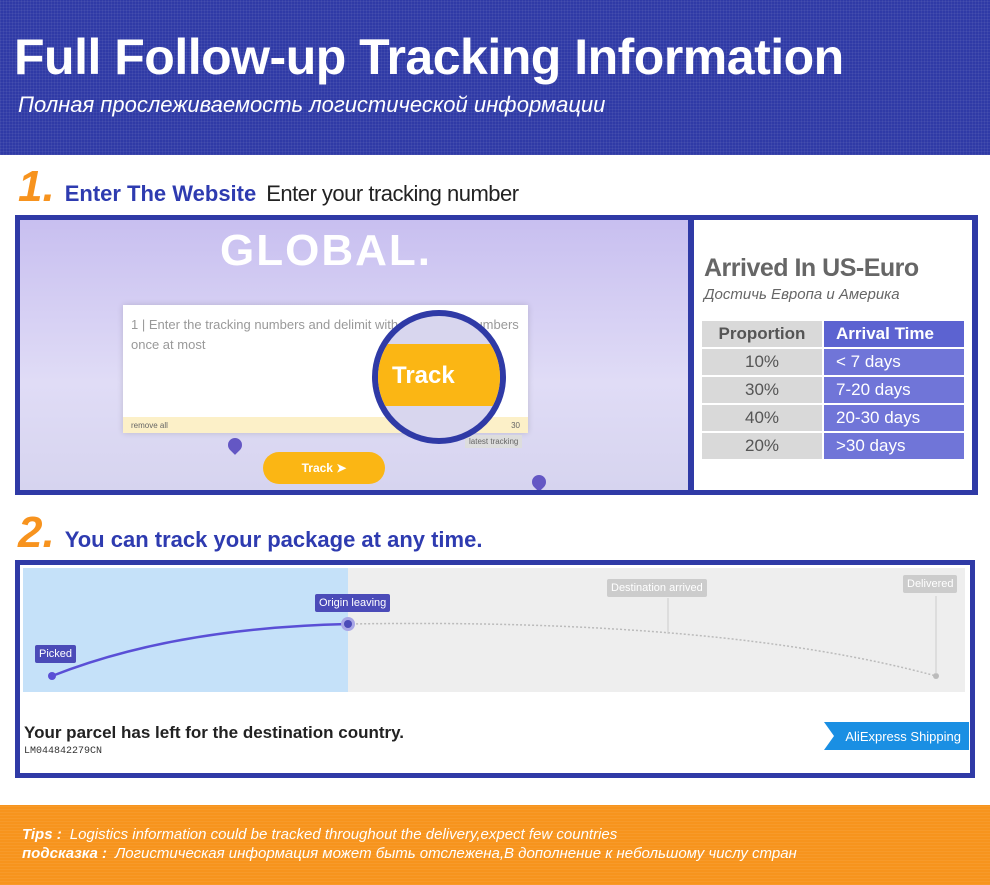 This screenshot has width=990, height=885. Describe the element at coordinates (811, 268) in the screenshot. I see `arrival-title: Arrived In US-Euro` at that location.